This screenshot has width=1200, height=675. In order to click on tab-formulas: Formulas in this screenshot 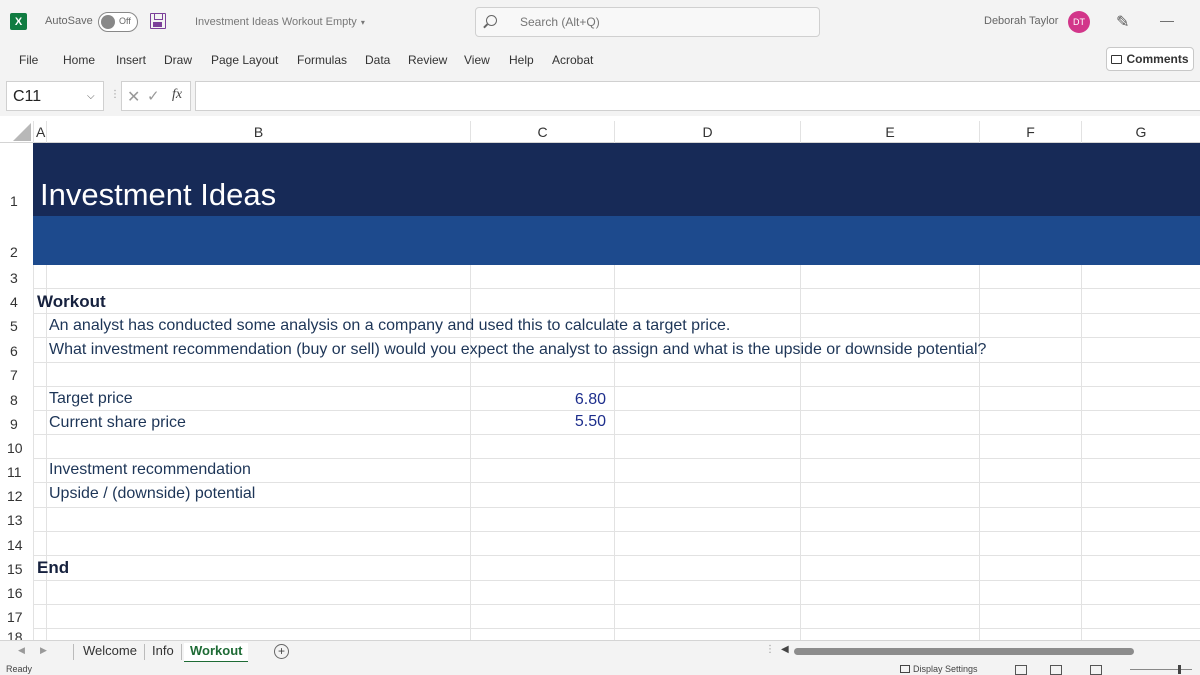, I will do `click(322, 60)`.